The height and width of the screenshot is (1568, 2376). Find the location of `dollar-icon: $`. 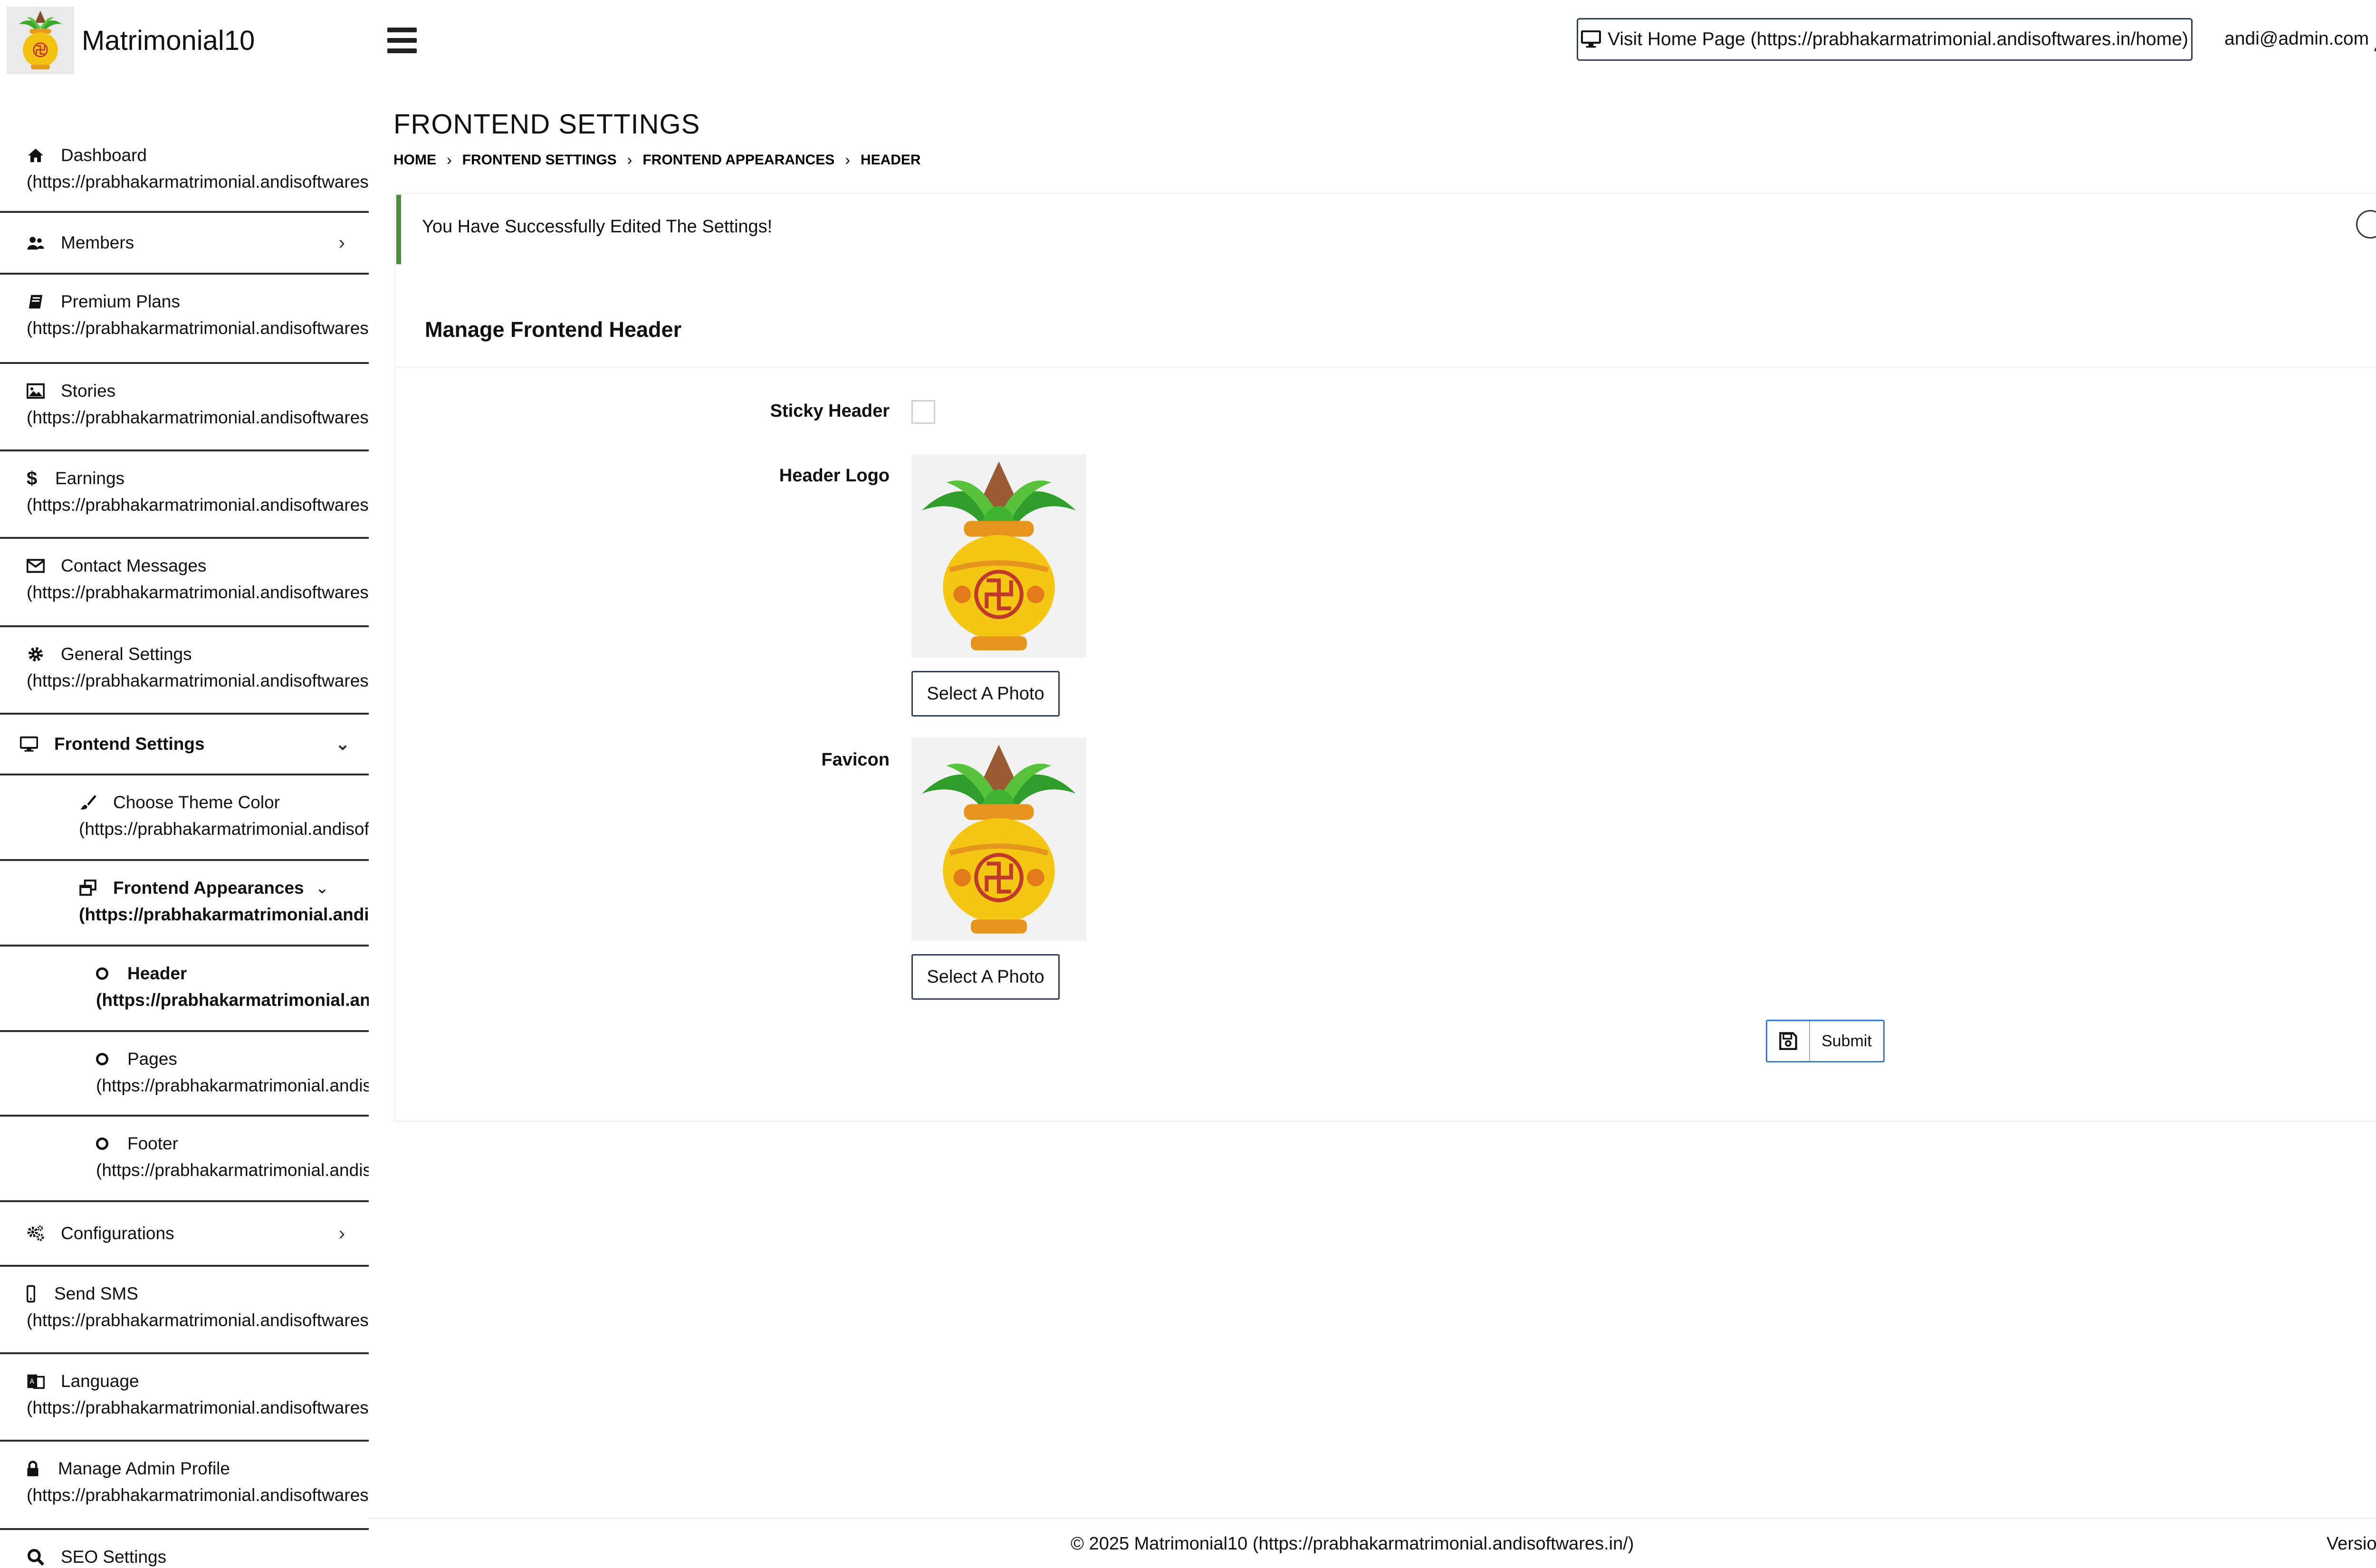

dollar-icon: $ is located at coordinates (32, 479).